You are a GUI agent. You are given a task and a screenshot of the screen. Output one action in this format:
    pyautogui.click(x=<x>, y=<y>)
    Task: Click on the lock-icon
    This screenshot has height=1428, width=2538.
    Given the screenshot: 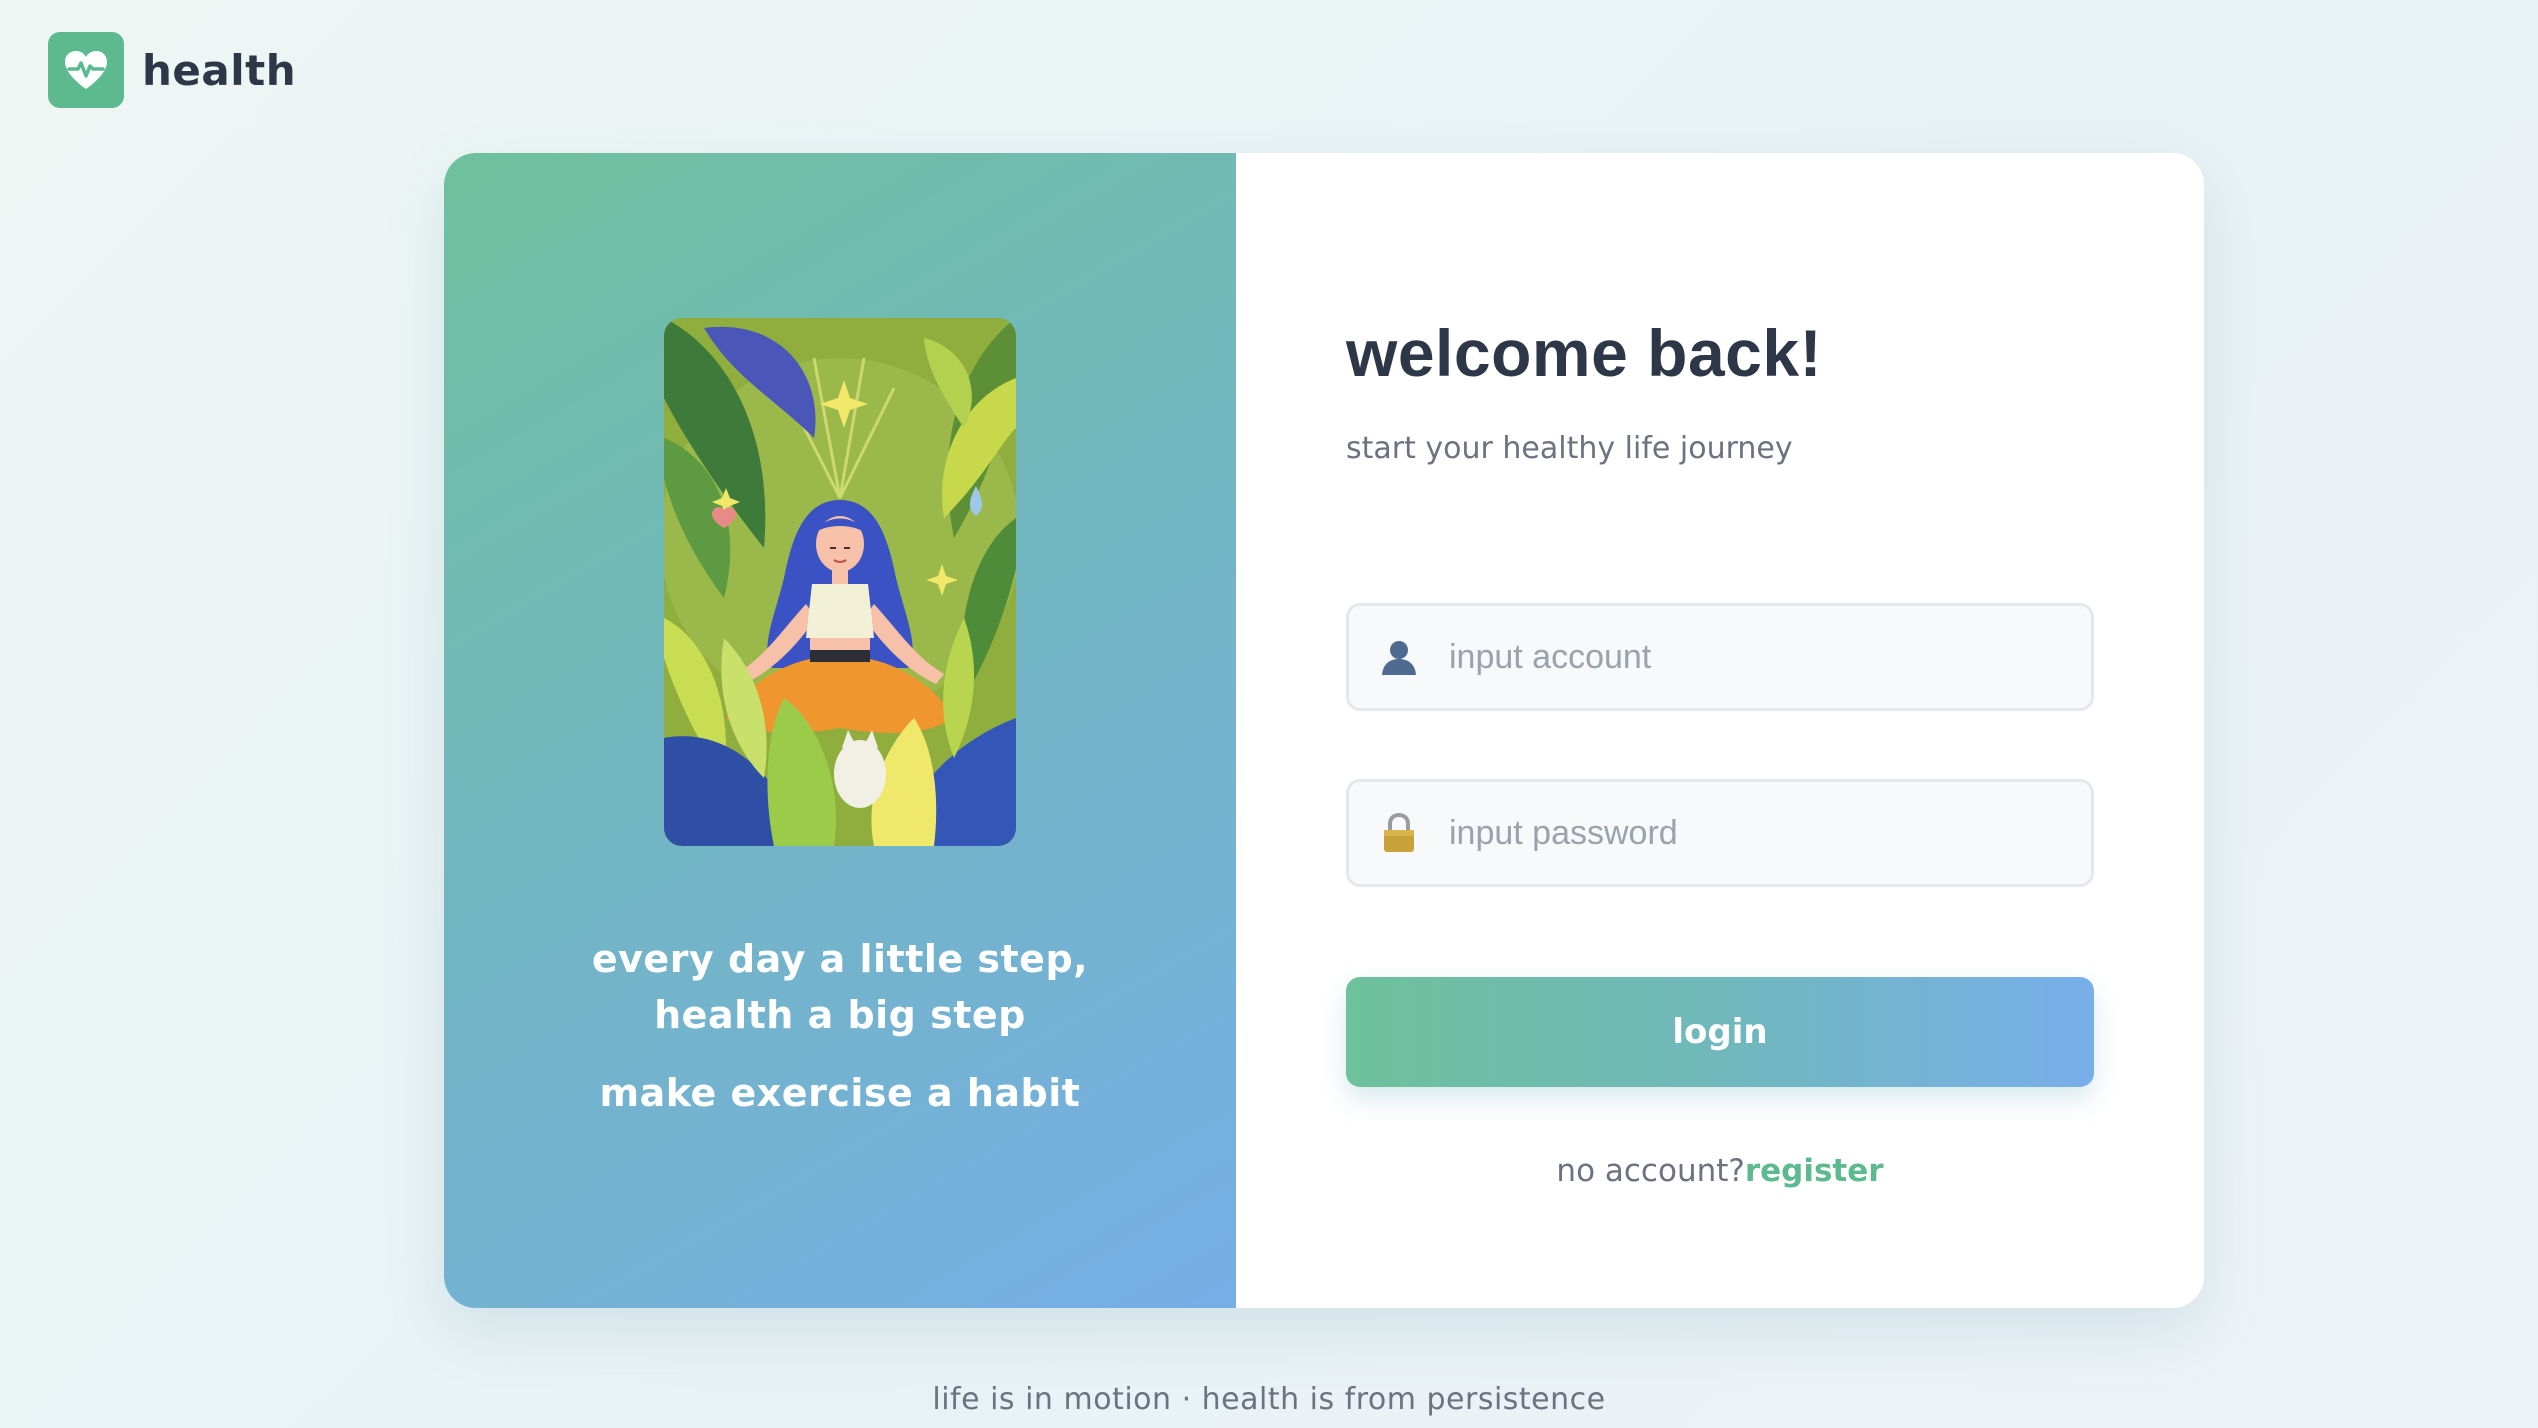 What is the action you would take?
    pyautogui.click(x=1399, y=833)
    